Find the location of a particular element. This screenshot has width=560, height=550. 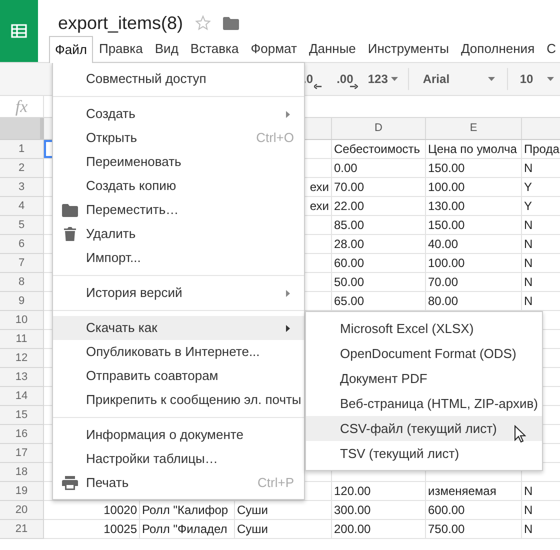

table-cell-text: 60.00 is located at coordinates (349, 263).